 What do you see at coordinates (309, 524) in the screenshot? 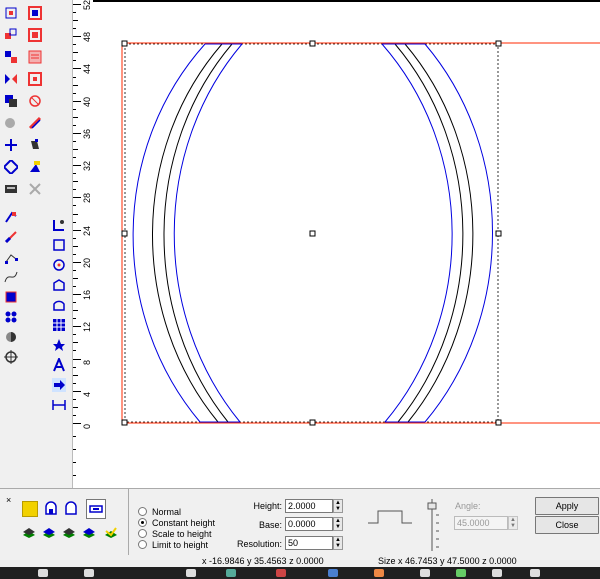
I see `base-input: 0.0000` at bounding box center [309, 524].